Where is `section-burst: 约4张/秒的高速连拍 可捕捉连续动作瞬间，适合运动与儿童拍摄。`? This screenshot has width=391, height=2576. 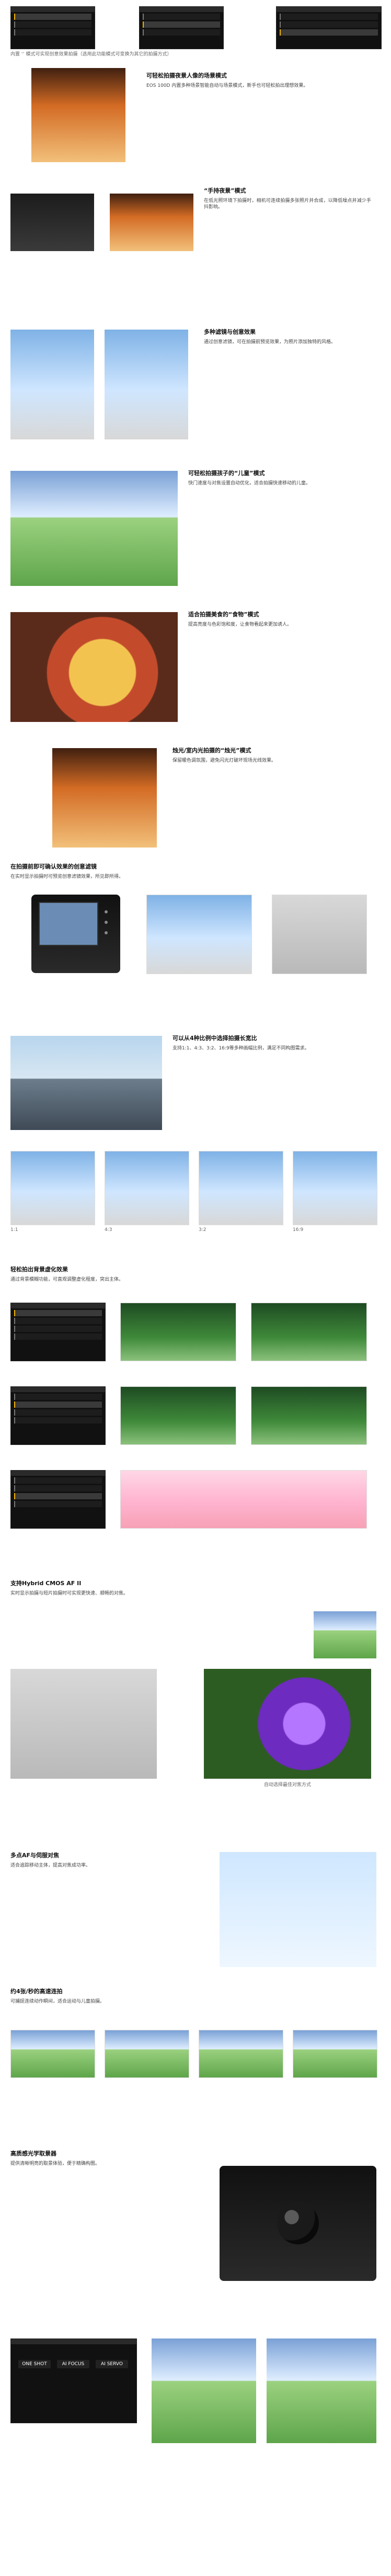 section-burst: 约4张/秒的高速连拍 可捕捉连续动作瞬间，适合运动与儿童拍摄。 is located at coordinates (195, 2064).